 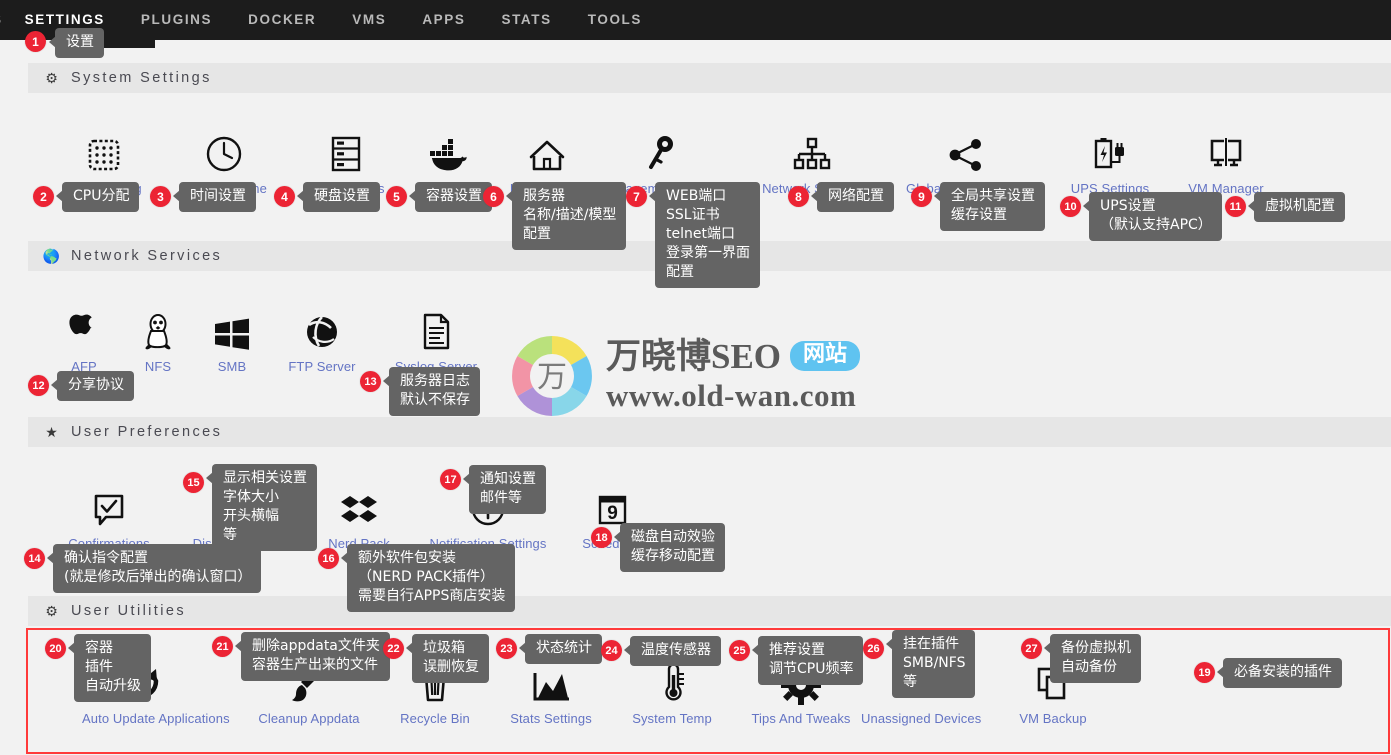 What do you see at coordinates (43, 196) in the screenshot?
I see `annotation-badge-2: 2` at bounding box center [43, 196].